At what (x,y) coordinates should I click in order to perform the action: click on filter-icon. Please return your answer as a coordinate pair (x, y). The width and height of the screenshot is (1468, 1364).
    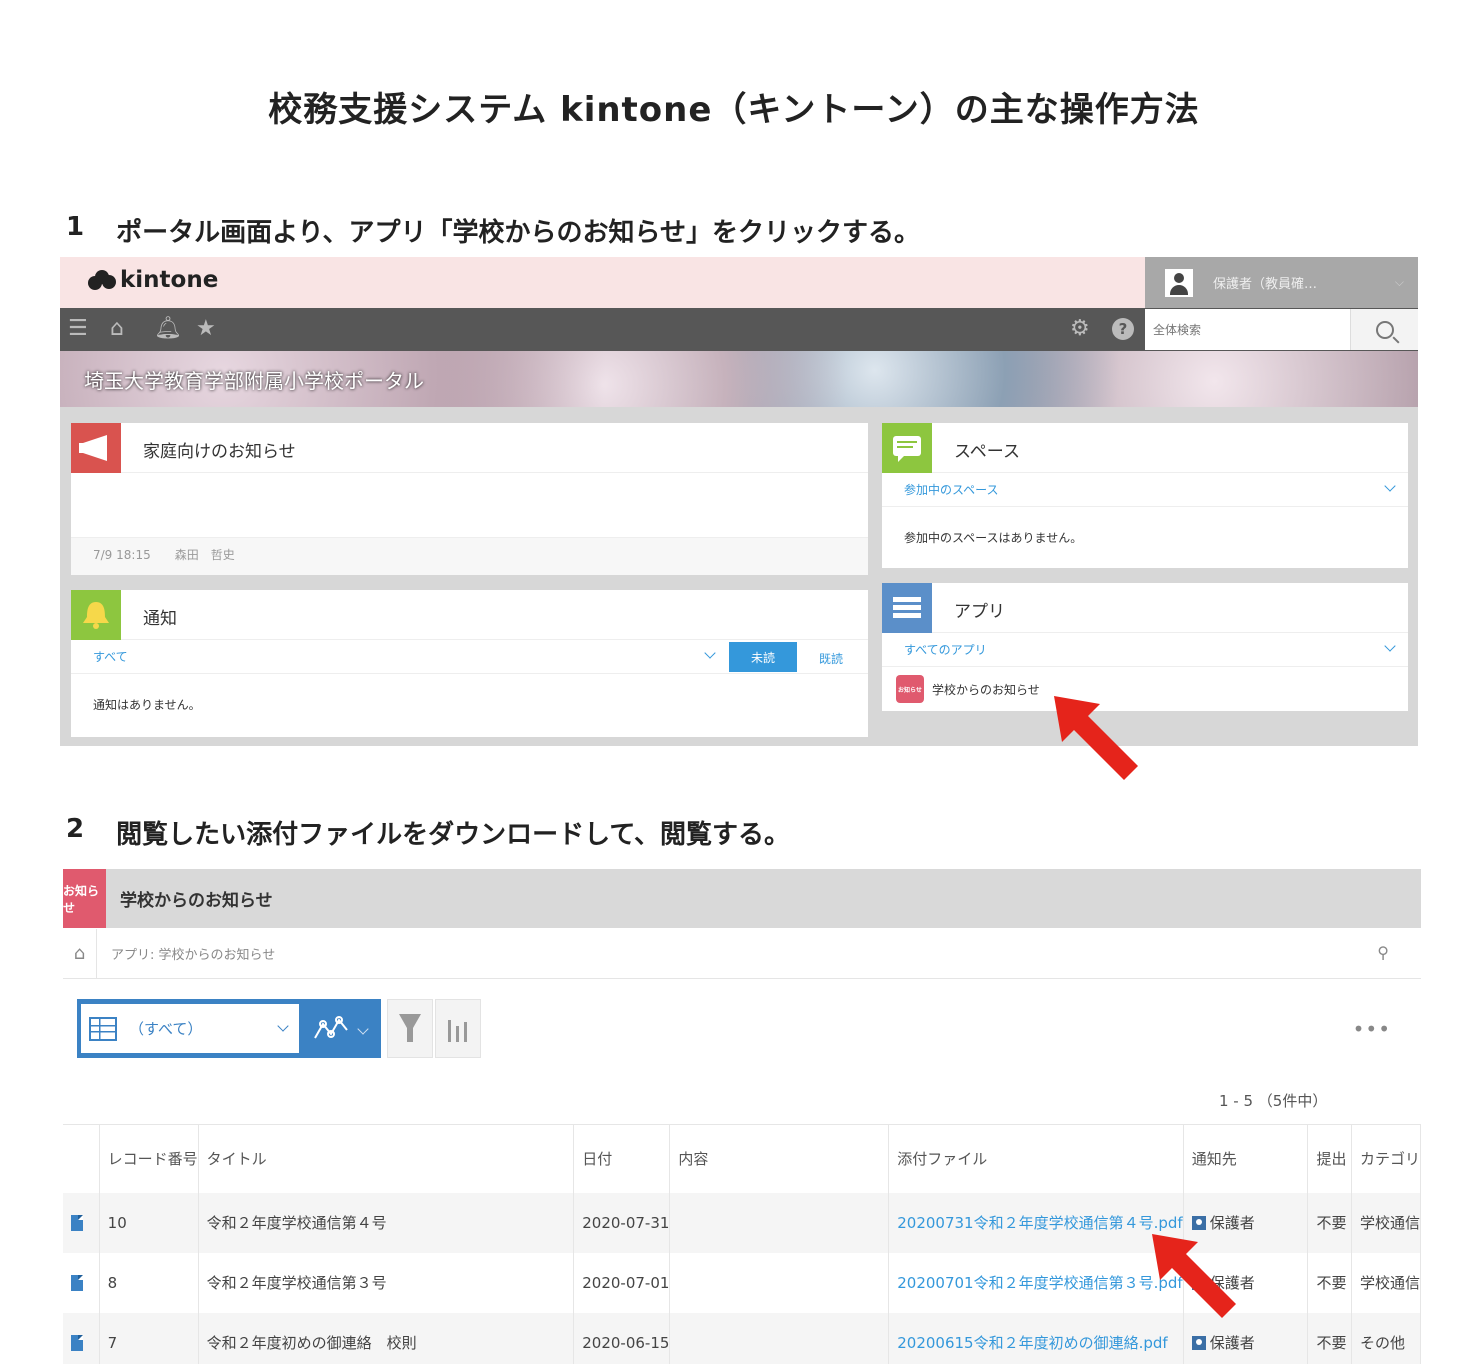
    Looking at the image, I should click on (410, 1027).